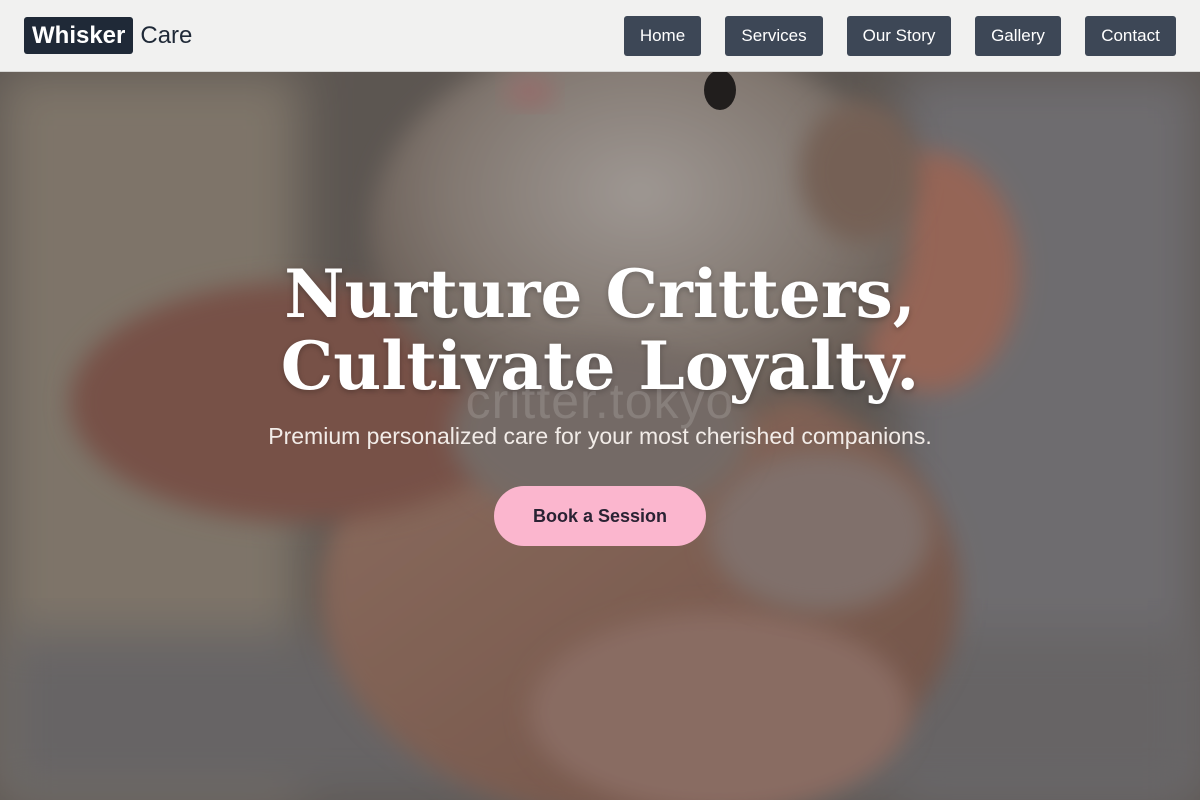 This screenshot has width=1200, height=800. I want to click on book-session-button: Book a Session, so click(600, 516).